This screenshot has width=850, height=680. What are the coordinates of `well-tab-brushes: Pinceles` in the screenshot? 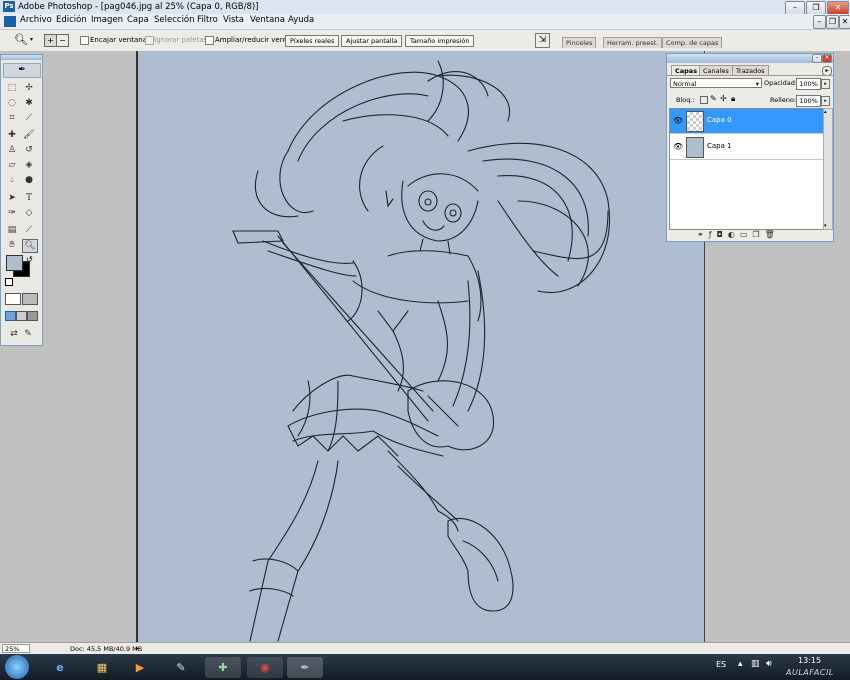 It's located at (579, 42).